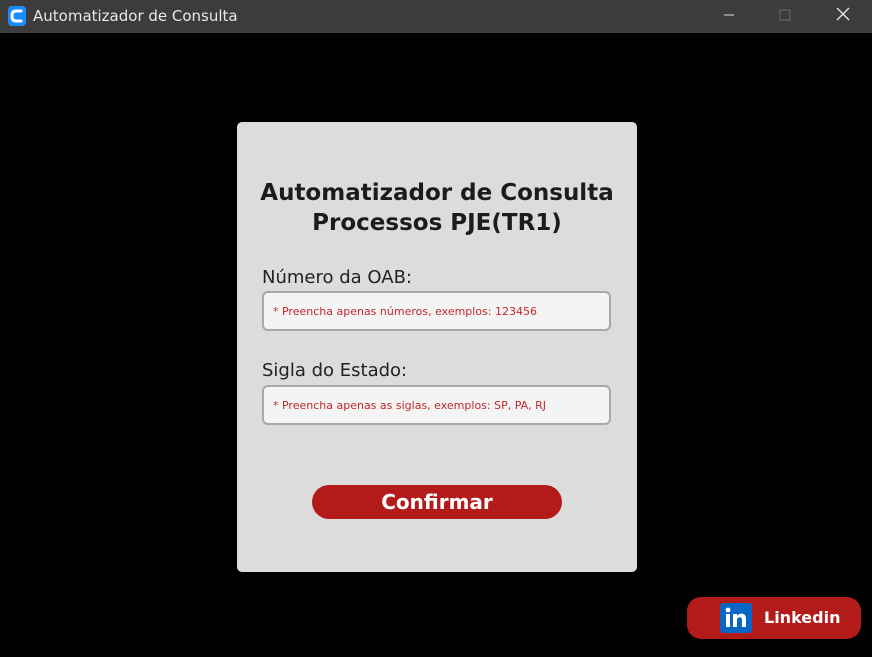  Describe the element at coordinates (436, 311) in the screenshot. I see `oab-number-input` at that location.